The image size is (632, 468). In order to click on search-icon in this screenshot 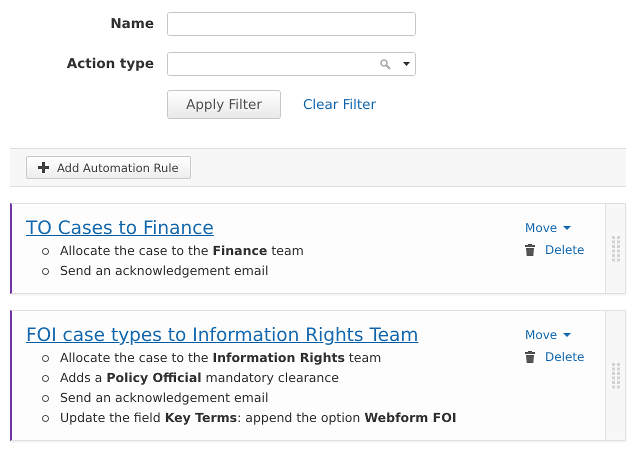, I will do `click(385, 64)`.